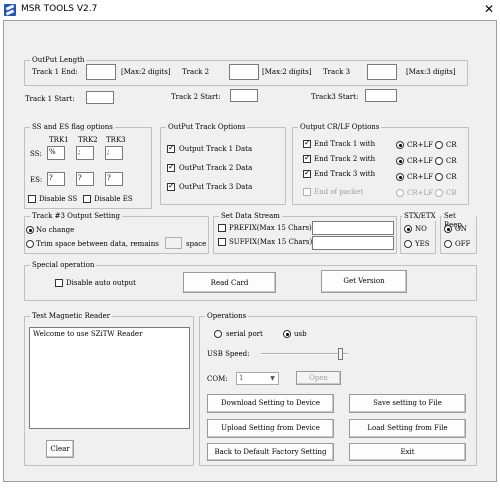  What do you see at coordinates (97, 244) in the screenshot?
I see `trim-space-label: Trim space between data, remains` at bounding box center [97, 244].